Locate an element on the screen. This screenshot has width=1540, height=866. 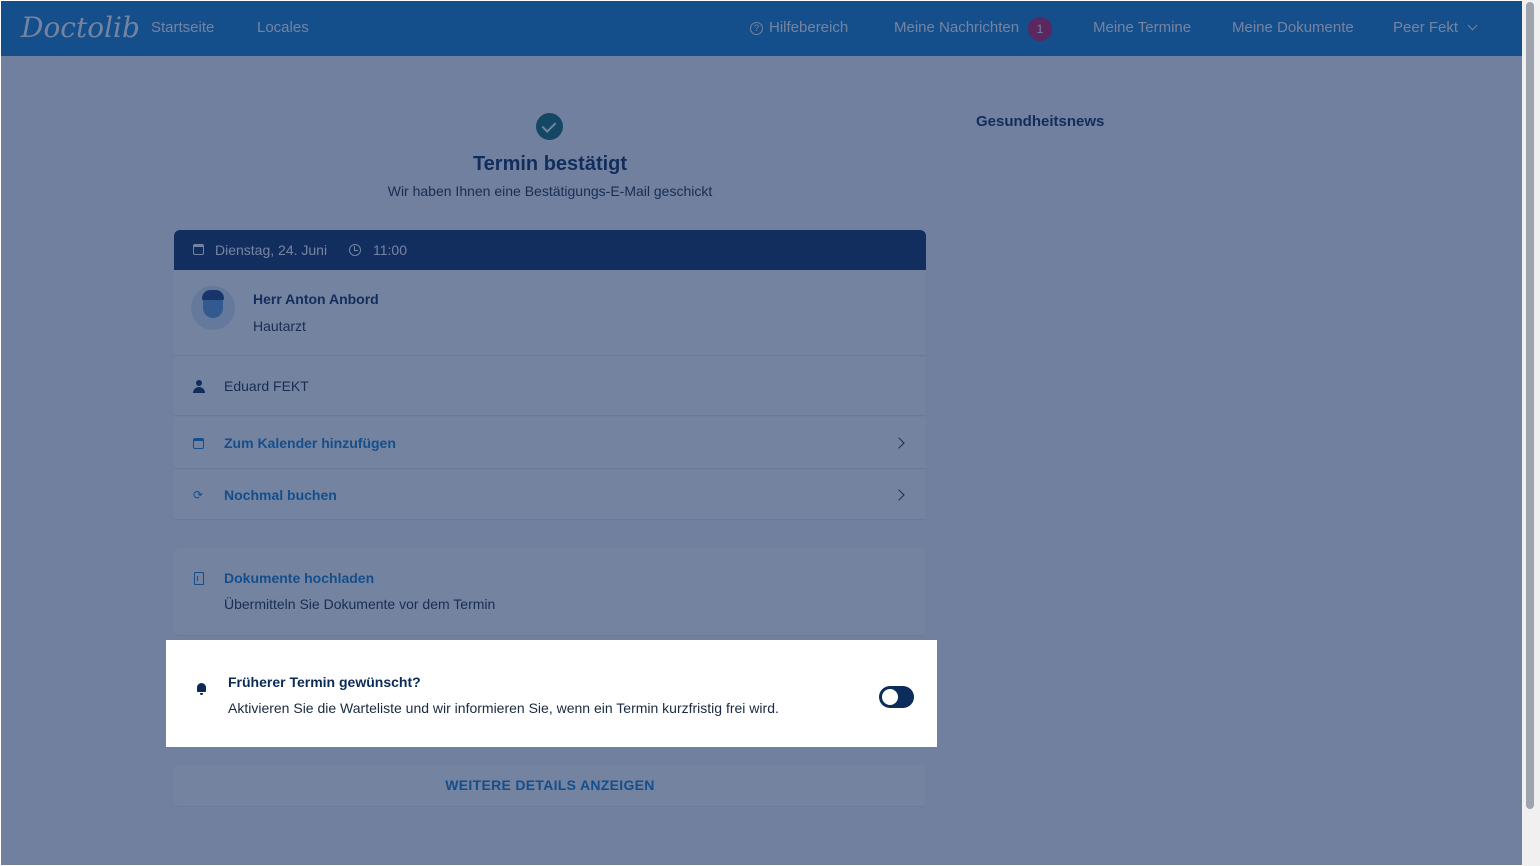
book-again-row: ⟳ Nochmal buchen is located at coordinates (550, 495).